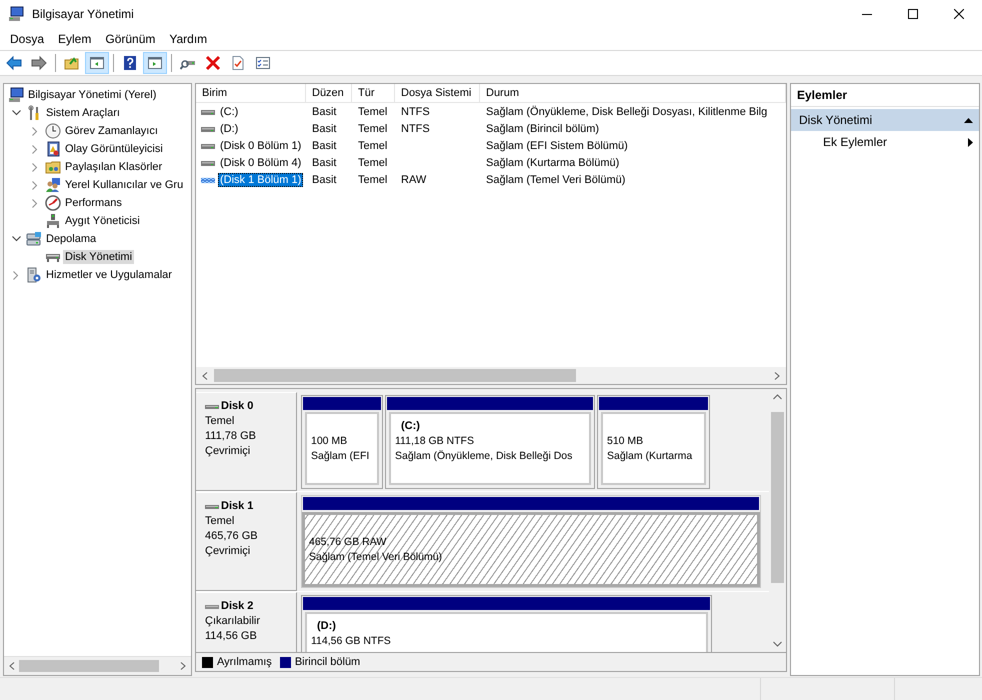 The width and height of the screenshot is (982, 700). I want to click on partition-size: 100 MB, so click(329, 441).